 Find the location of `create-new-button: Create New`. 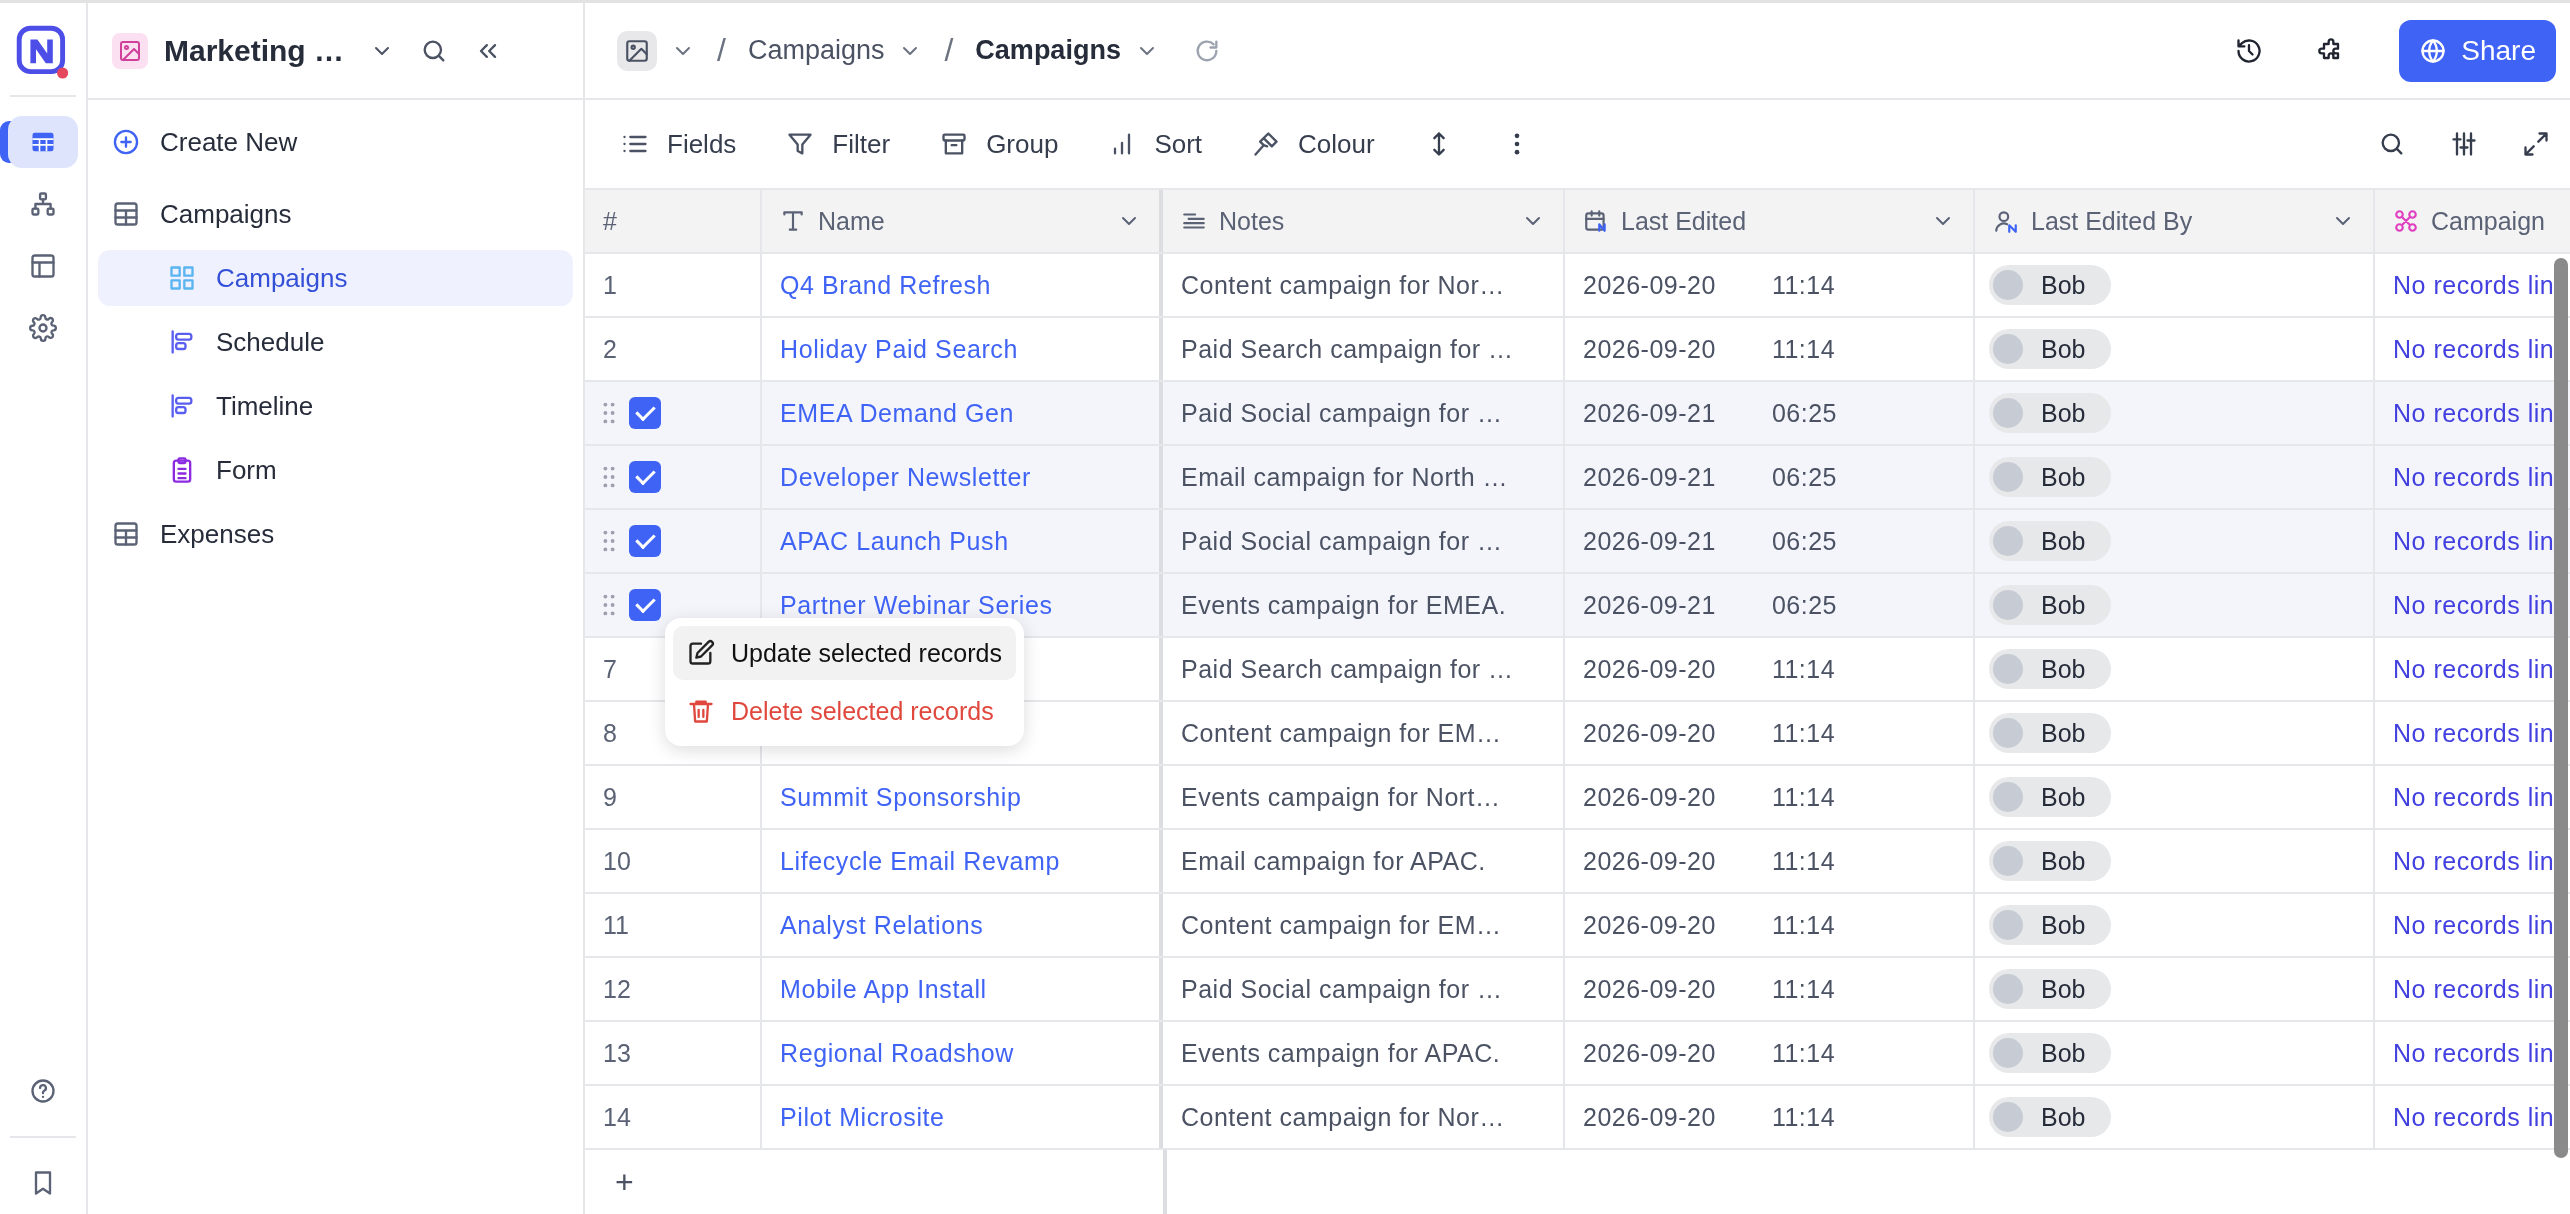

create-new-button: Create New is located at coordinates (335, 142).